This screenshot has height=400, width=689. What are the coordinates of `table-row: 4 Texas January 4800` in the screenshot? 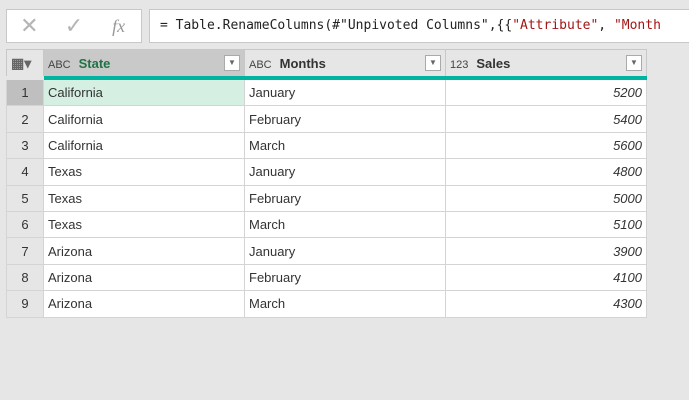 It's located at (326, 172).